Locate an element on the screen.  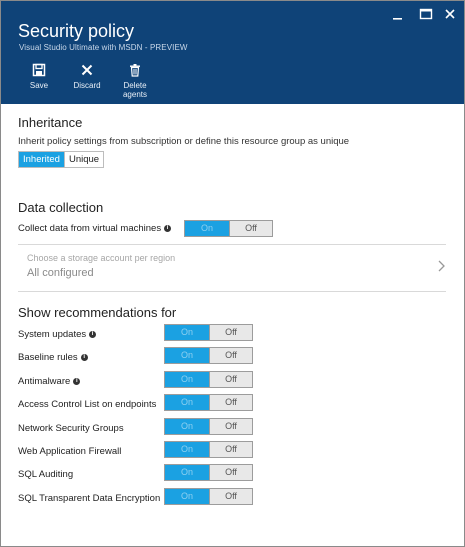
delete-agents-button: Delete agents is located at coordinates (135, 81).